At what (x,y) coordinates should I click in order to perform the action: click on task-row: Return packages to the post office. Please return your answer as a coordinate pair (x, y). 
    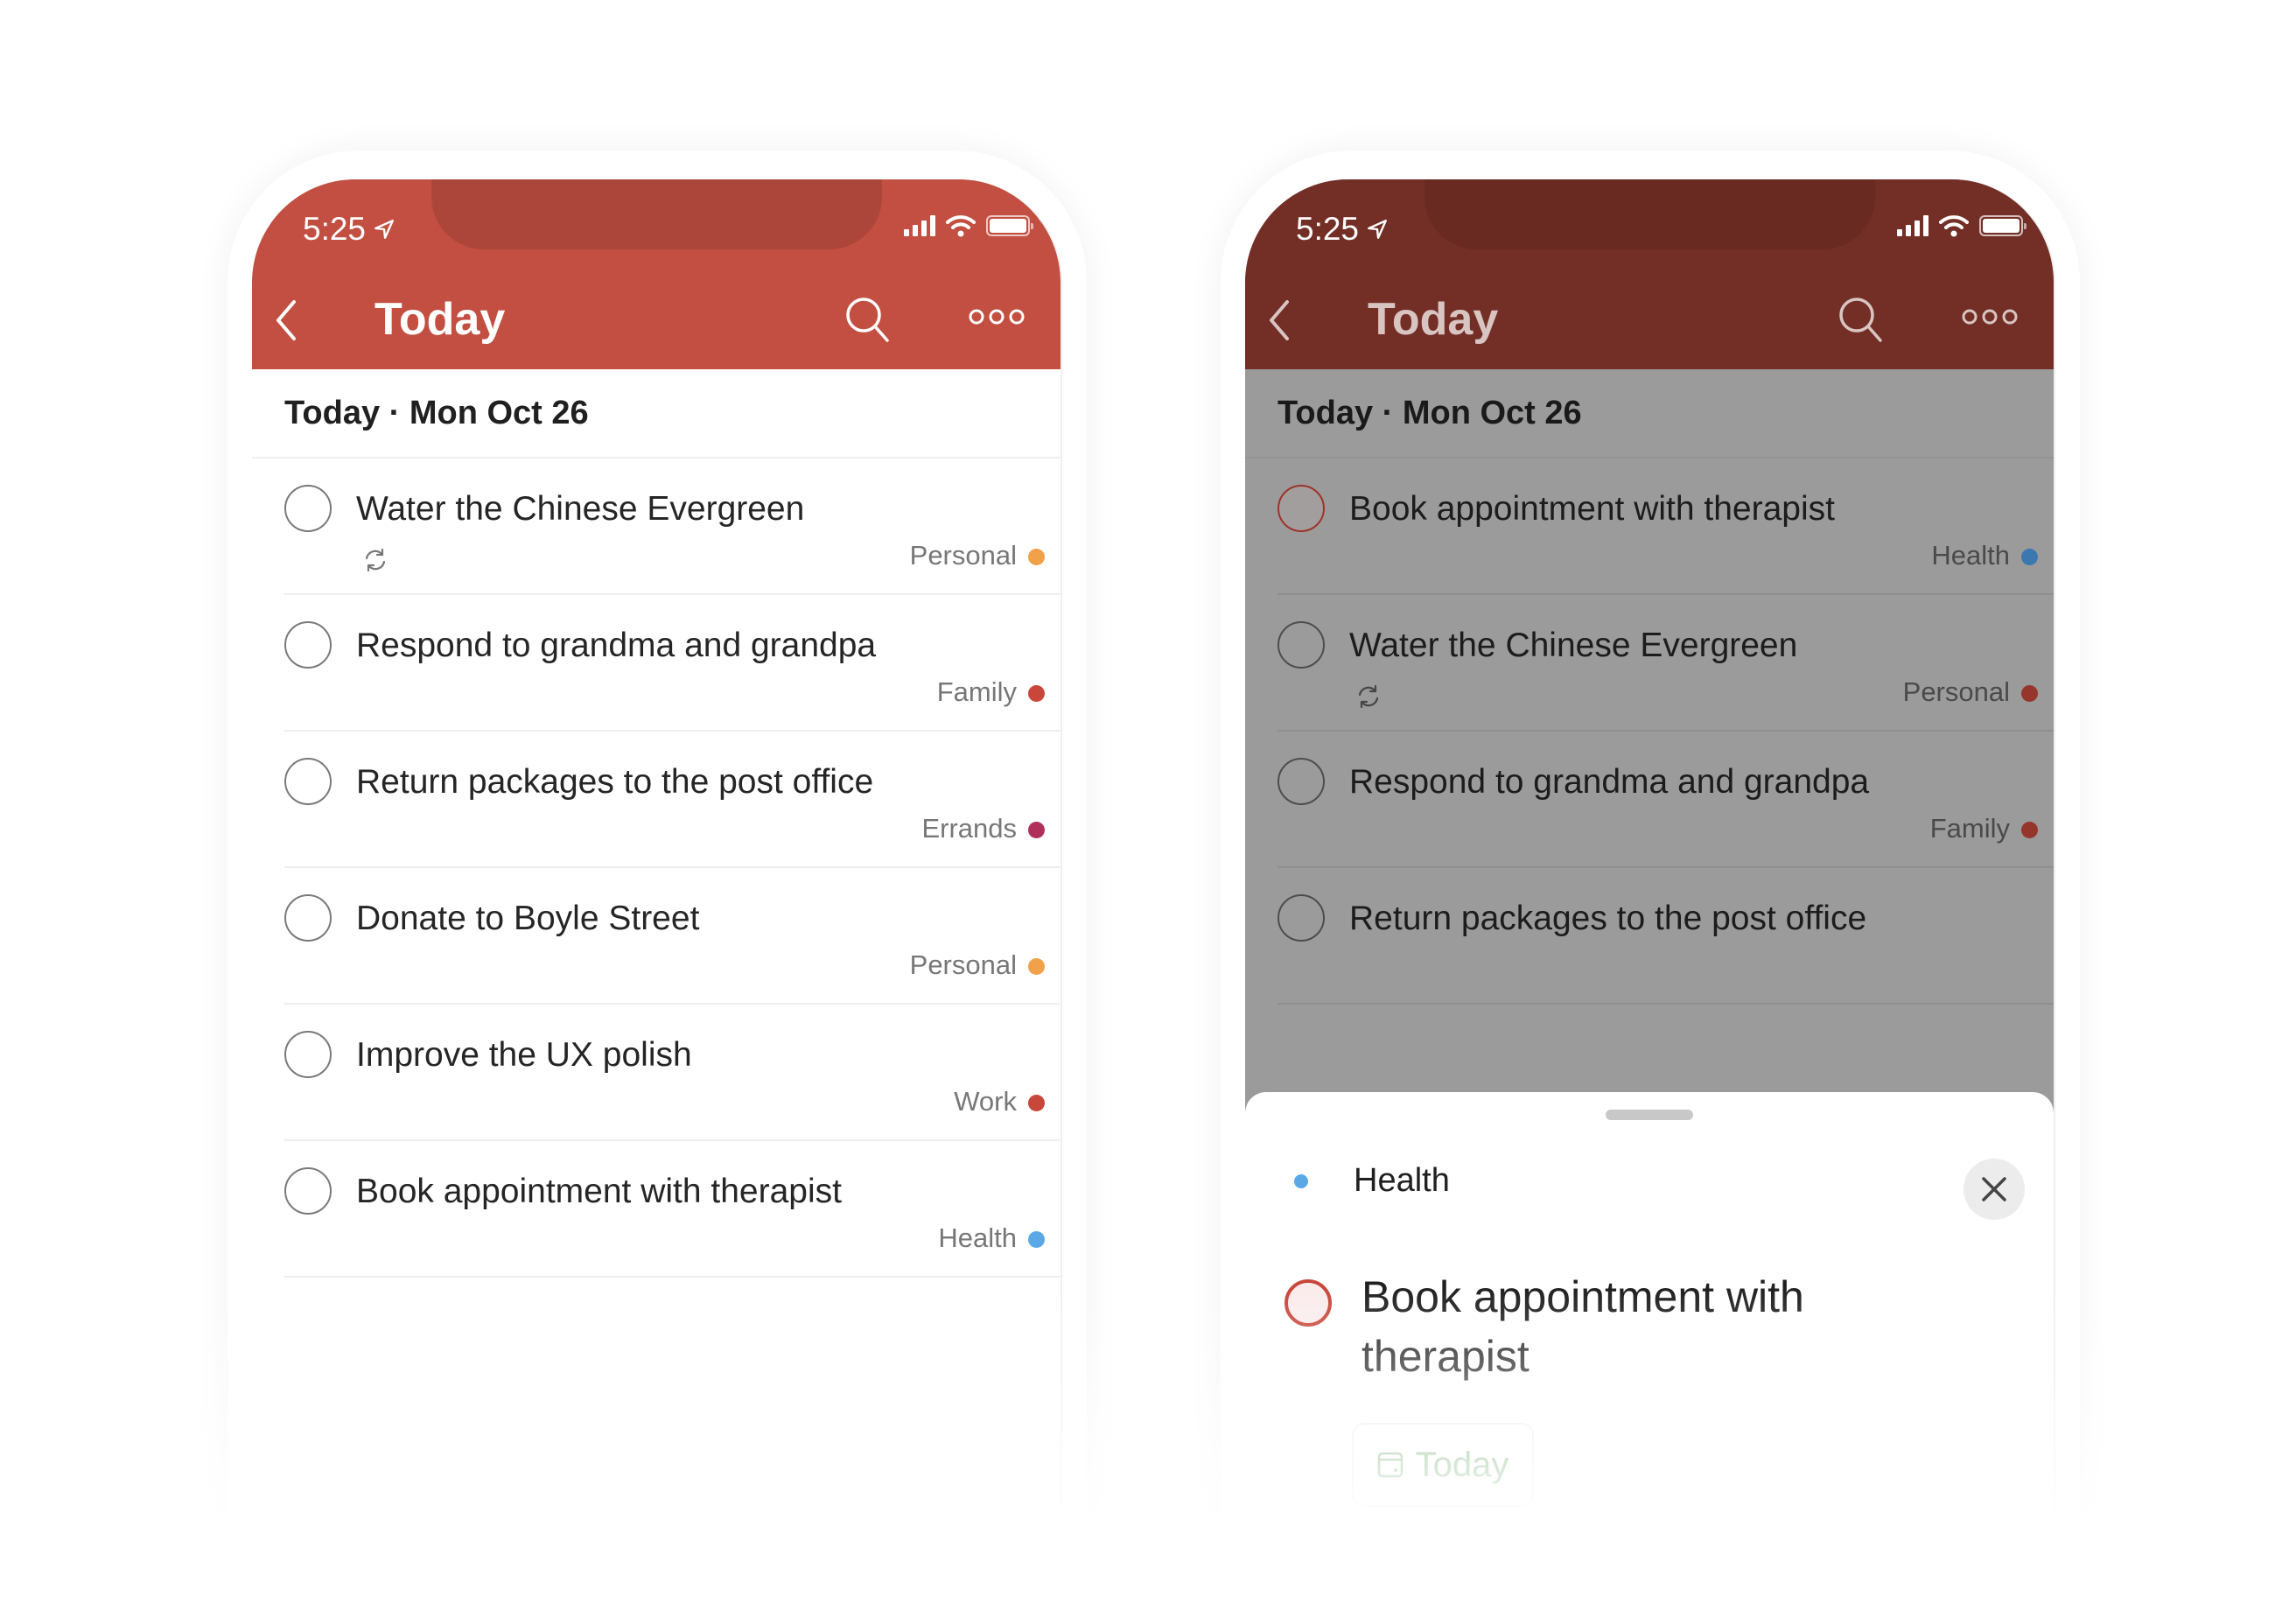
    Looking at the image, I should click on (1666, 937).